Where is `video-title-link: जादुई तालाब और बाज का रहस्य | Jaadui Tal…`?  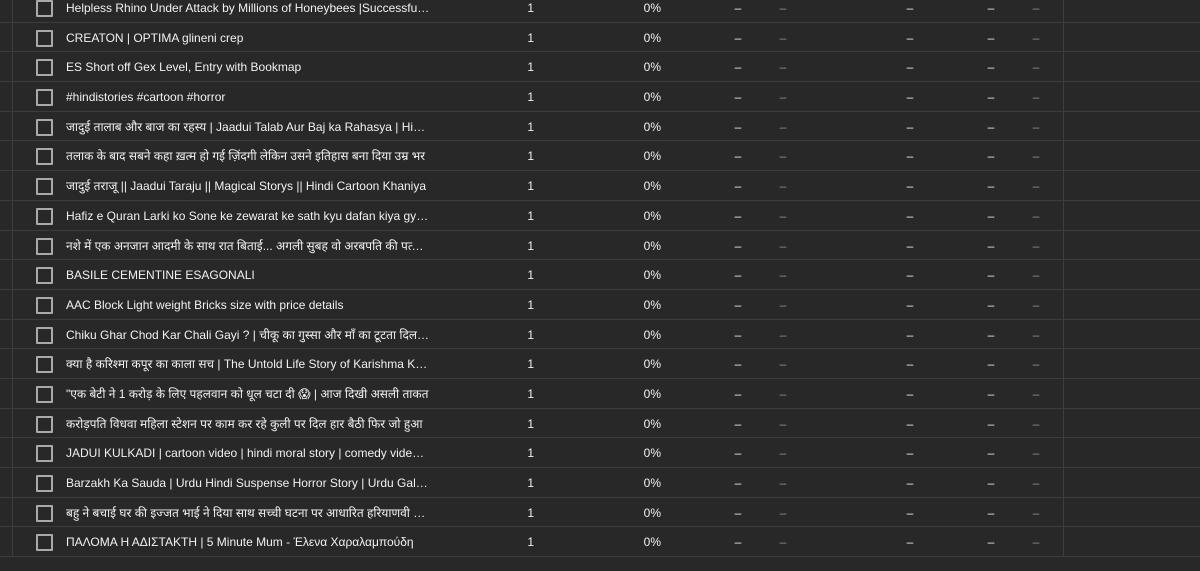
video-title-link: जादुई तालाब और बाज का रहस्य | Jaadui Tal… is located at coordinates (248, 127).